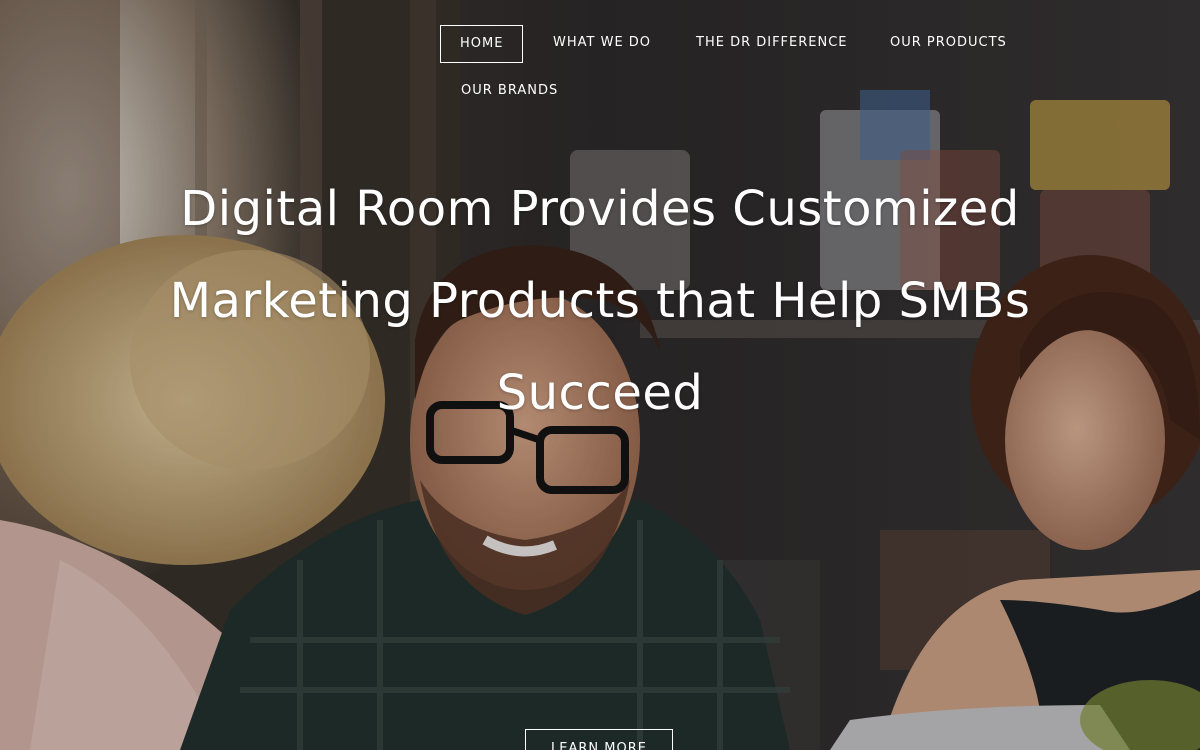 The height and width of the screenshot is (750, 1200). Describe the element at coordinates (482, 44) in the screenshot. I see `nav-item-home: HOME` at that location.